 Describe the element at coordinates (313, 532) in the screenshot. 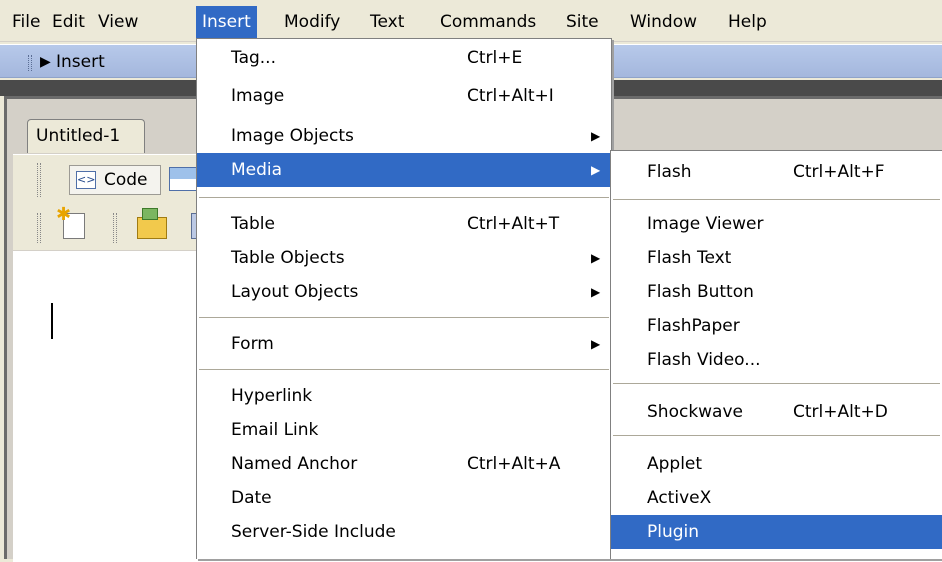

I see `menu-item-label: Server-Side Include` at that location.